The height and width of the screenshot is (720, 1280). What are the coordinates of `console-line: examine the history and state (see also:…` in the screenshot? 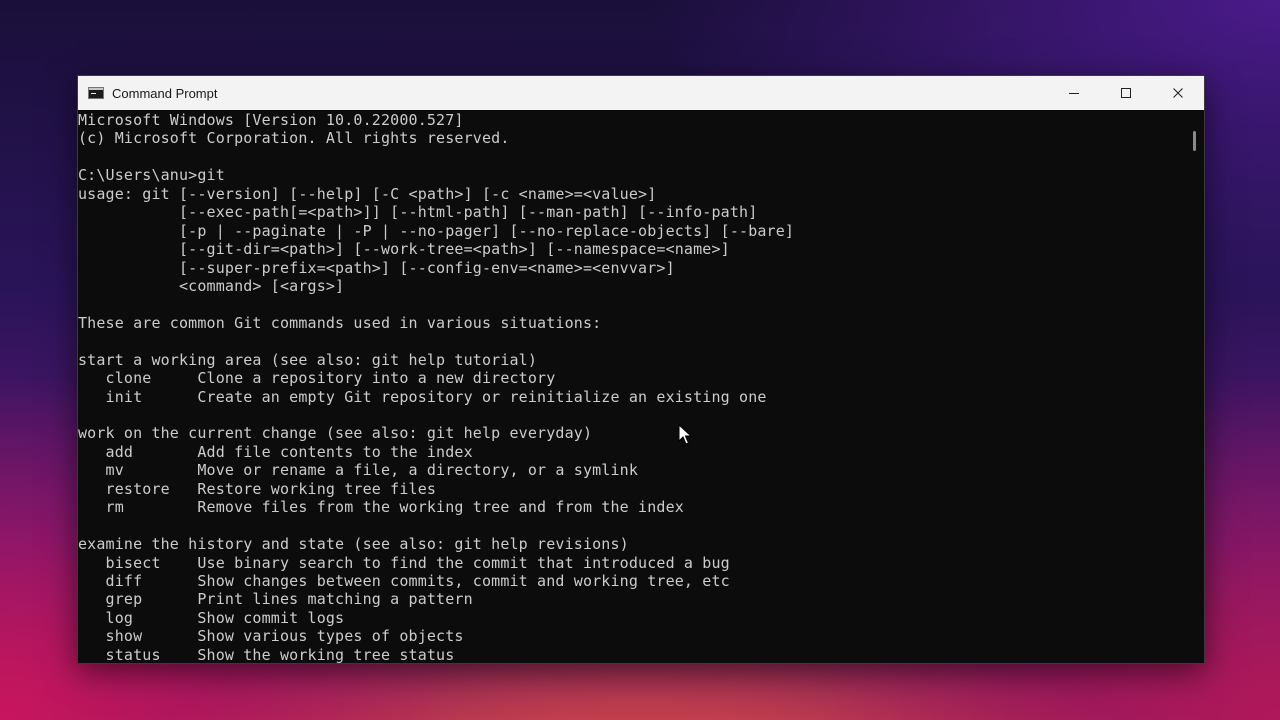 It's located at (353, 544).